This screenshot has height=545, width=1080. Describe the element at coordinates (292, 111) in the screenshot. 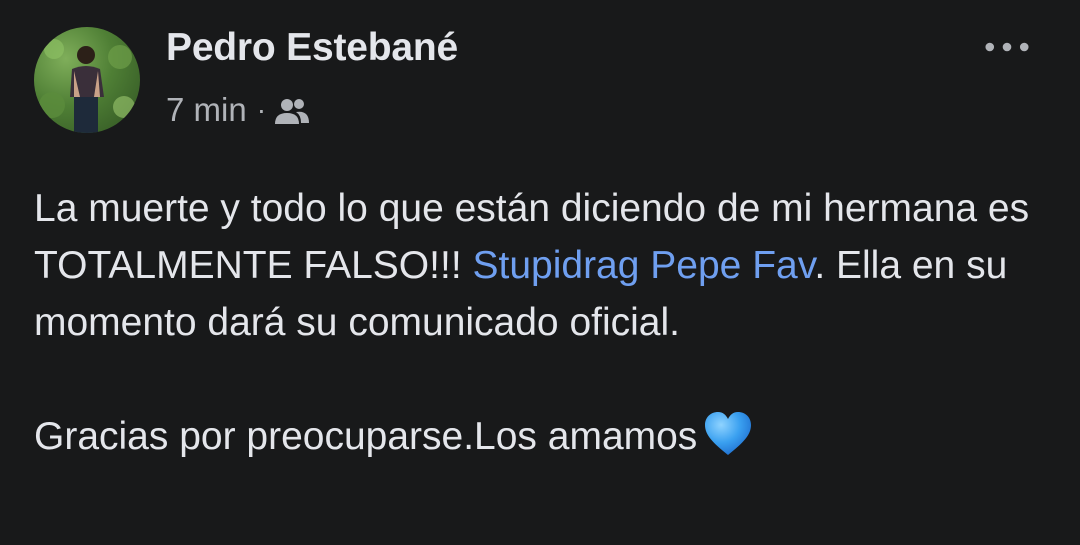

I see `friends-icon` at that location.